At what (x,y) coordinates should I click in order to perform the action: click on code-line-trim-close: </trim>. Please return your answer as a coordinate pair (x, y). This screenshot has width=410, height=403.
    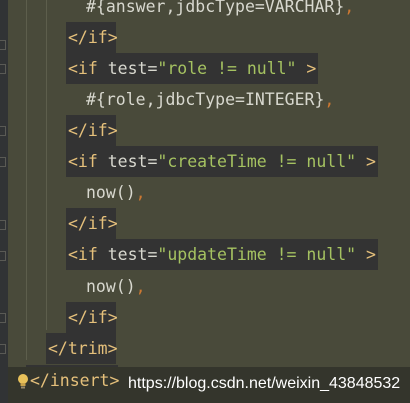
    Looking at the image, I should click on (83, 348).